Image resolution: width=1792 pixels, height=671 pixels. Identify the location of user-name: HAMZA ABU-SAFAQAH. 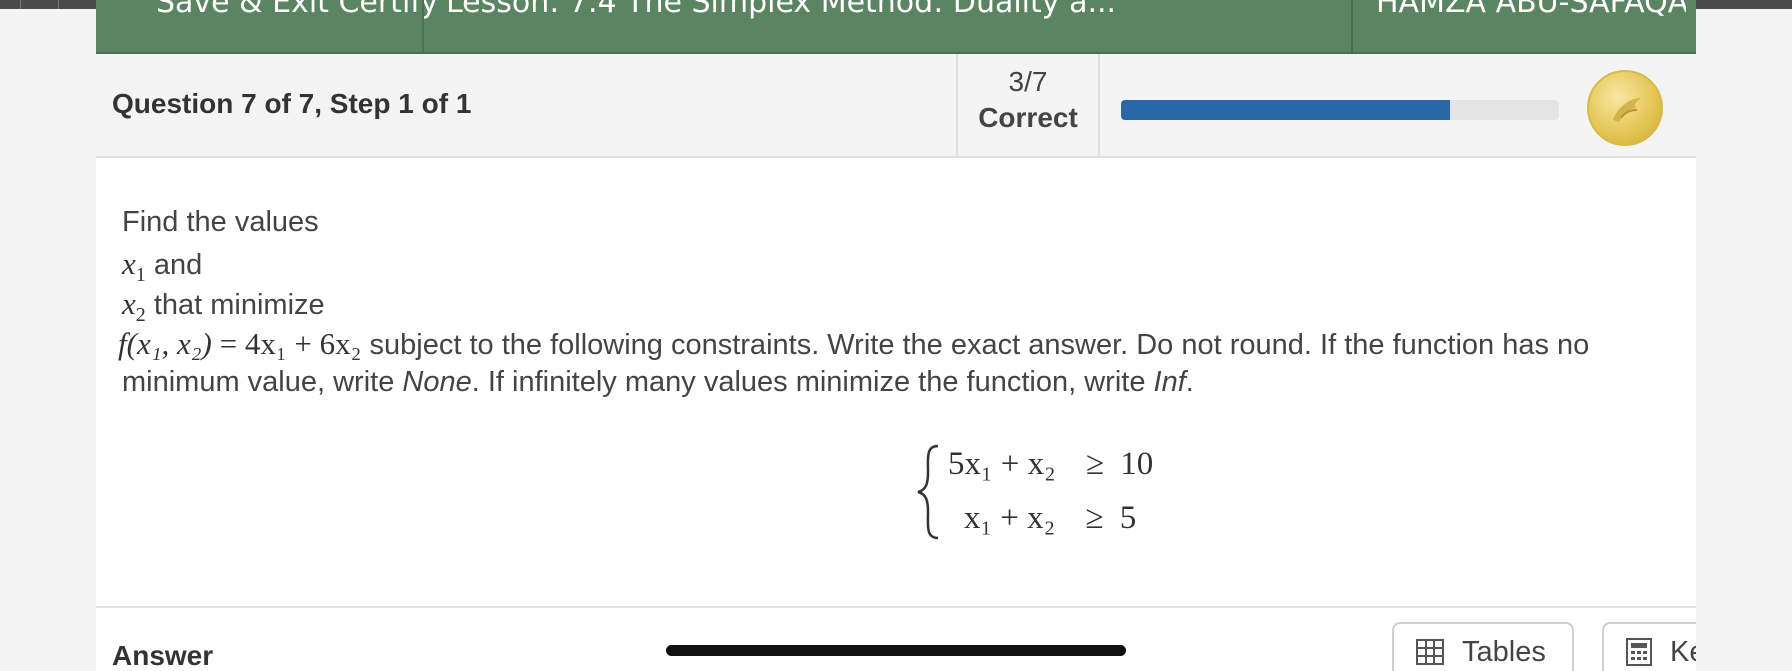
(1531, 26).